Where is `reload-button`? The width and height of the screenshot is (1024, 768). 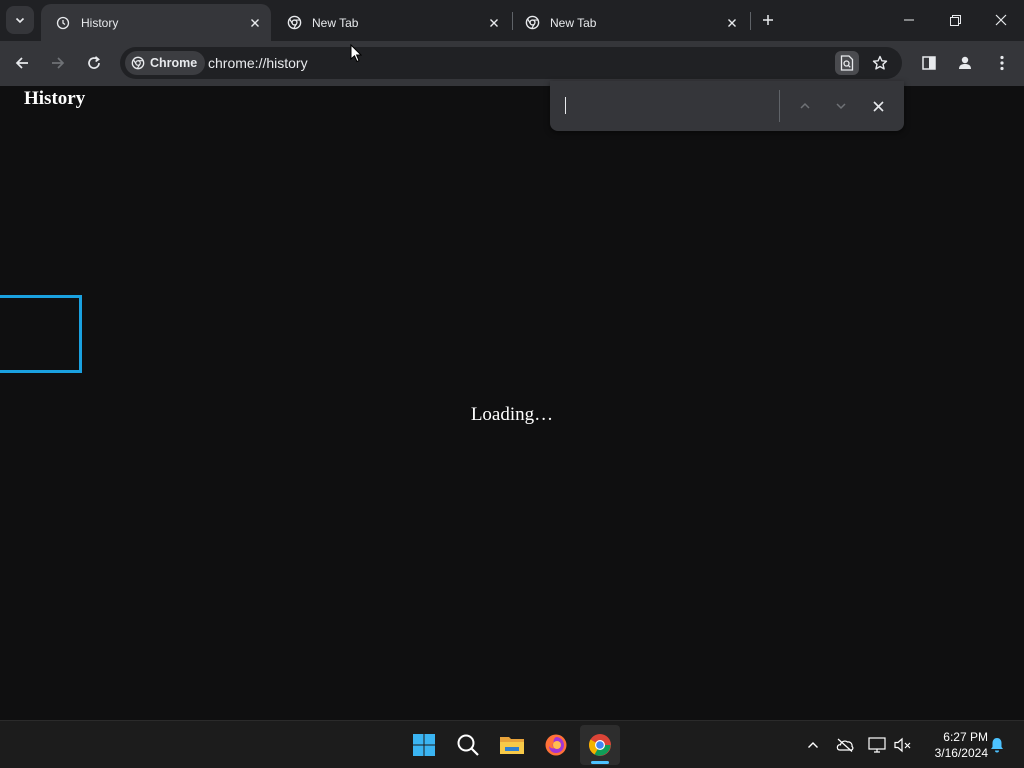 reload-button is located at coordinates (94, 63).